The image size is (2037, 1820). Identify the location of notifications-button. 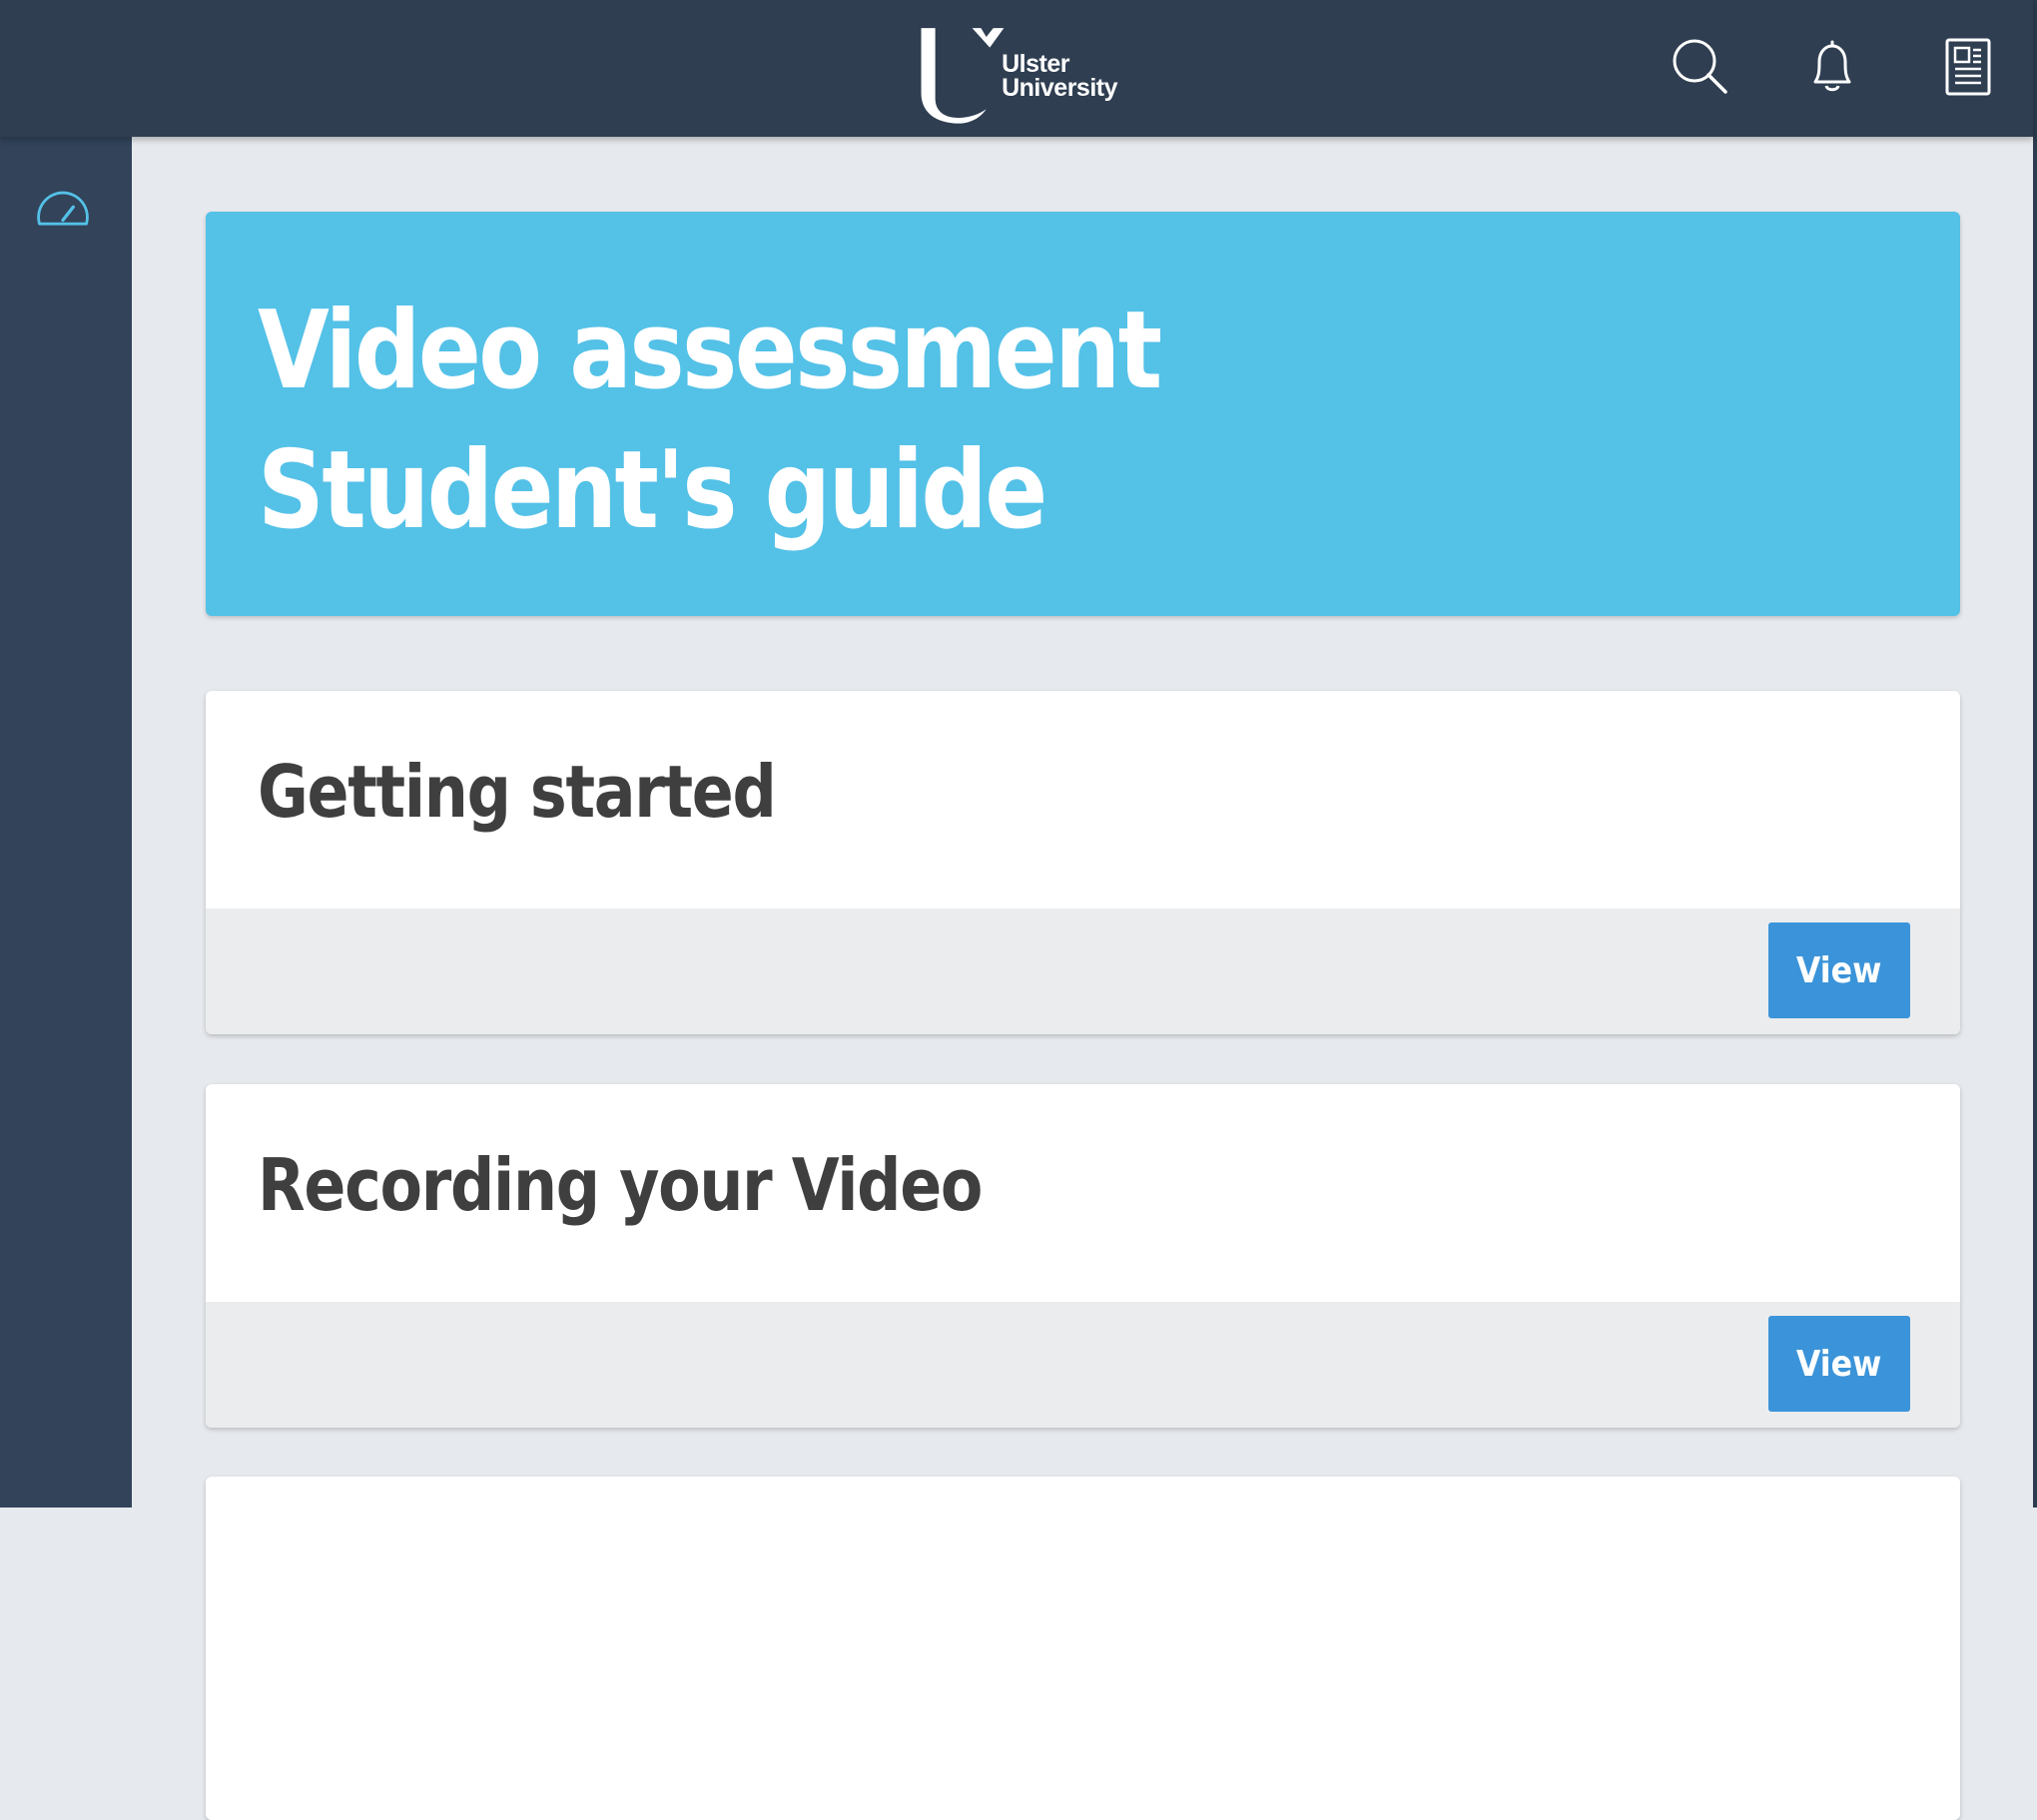
(1832, 67).